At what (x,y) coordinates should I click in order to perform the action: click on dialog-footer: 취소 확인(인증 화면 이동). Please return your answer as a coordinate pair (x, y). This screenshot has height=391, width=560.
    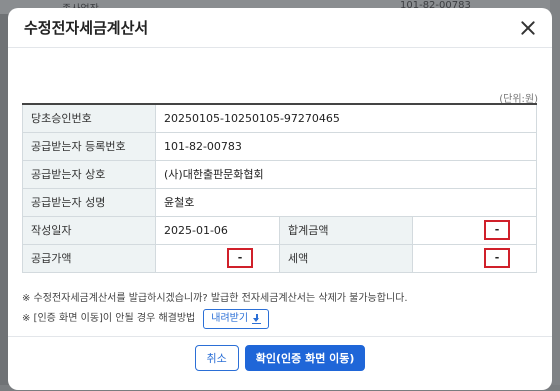
    Looking at the image, I should click on (280, 358).